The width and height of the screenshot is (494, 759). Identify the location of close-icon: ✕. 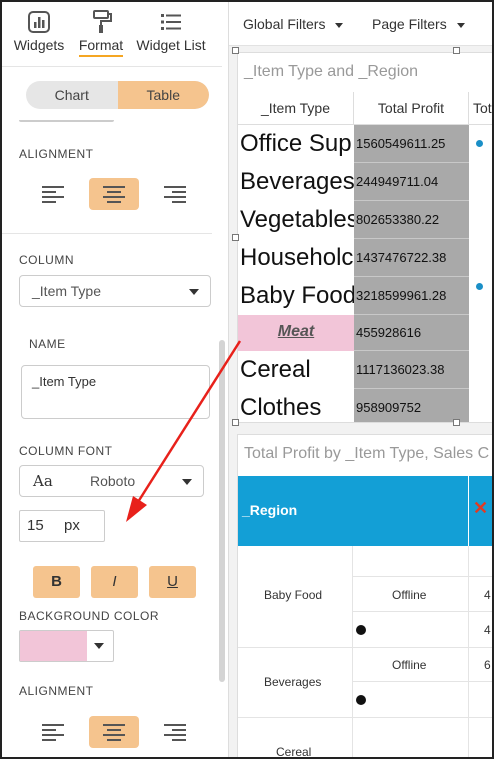
(482, 508).